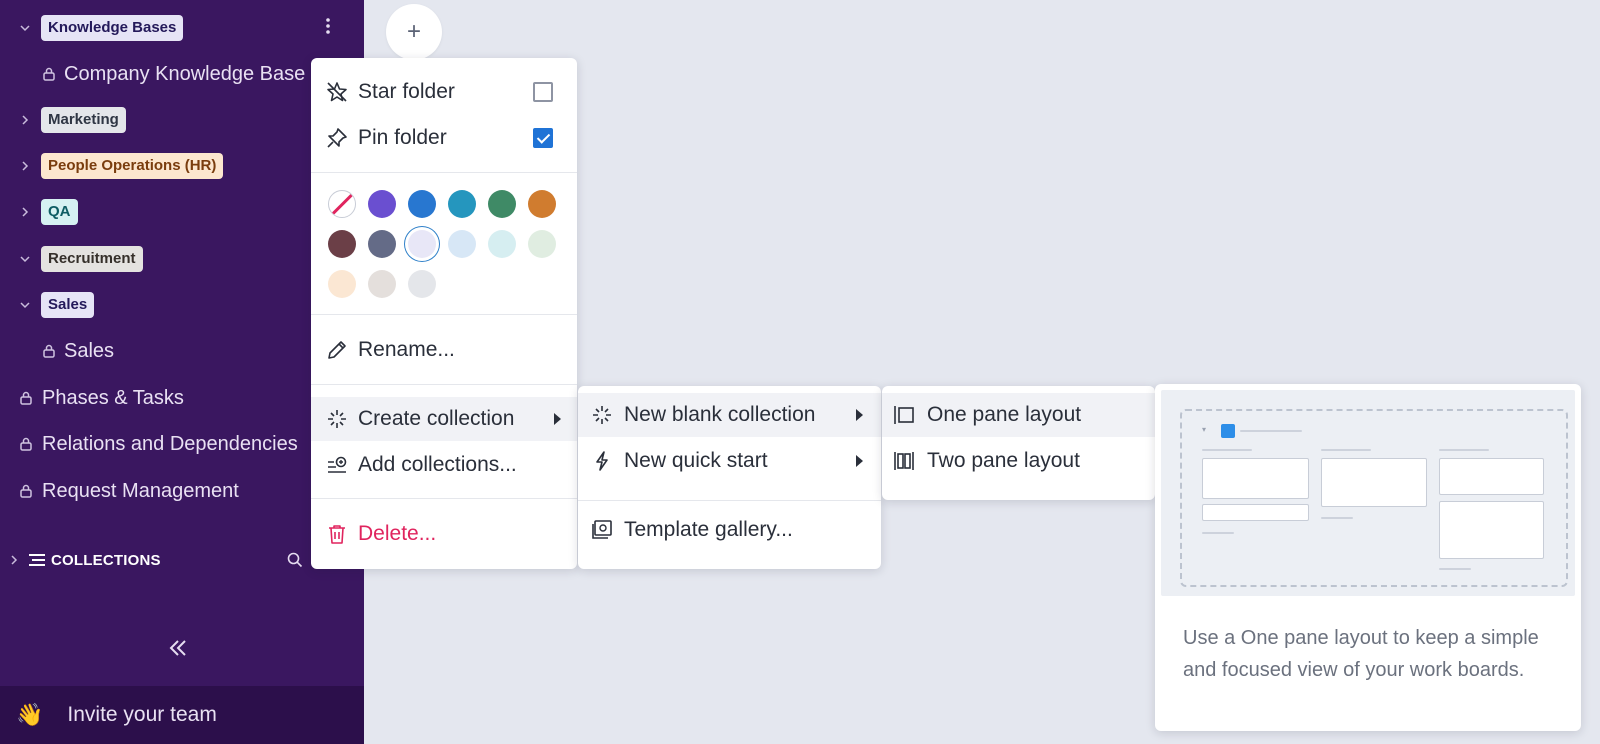 Image resolution: width=1600 pixels, height=744 pixels. What do you see at coordinates (59, 212) in the screenshot?
I see `folder-tag: QA` at bounding box center [59, 212].